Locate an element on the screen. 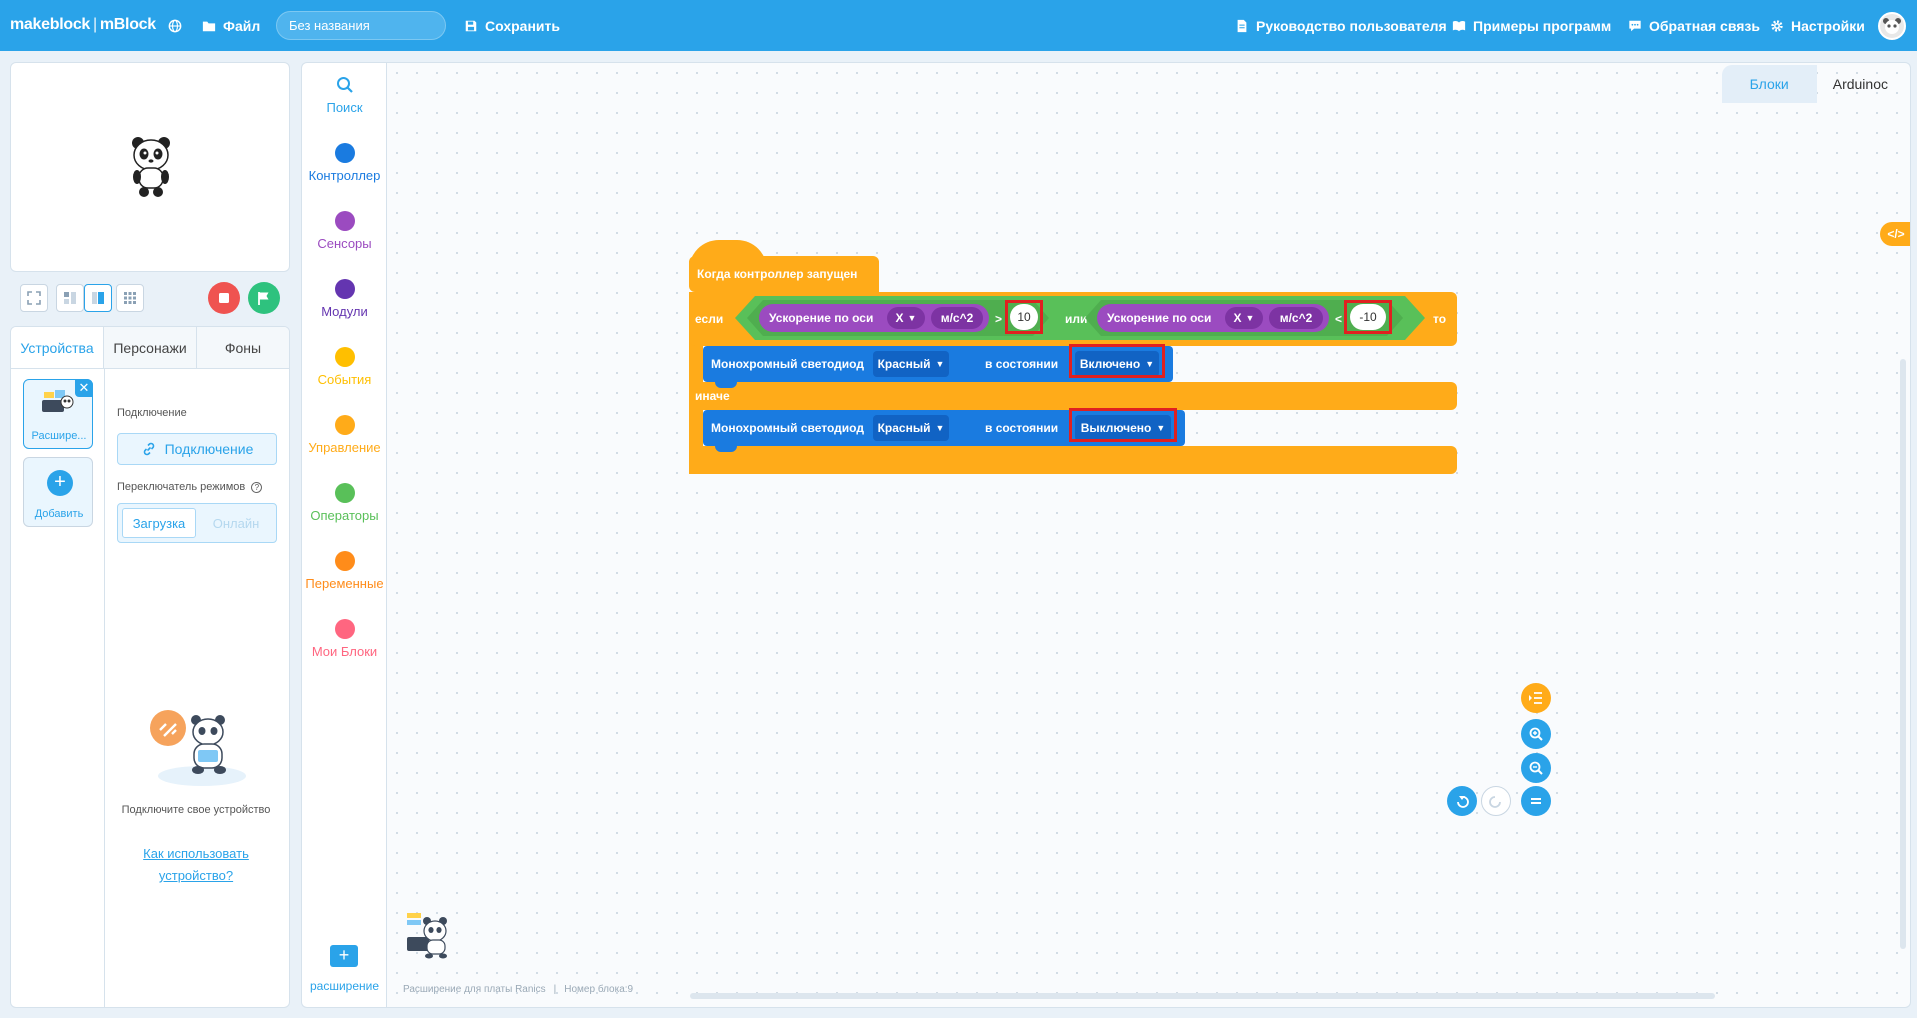 Image resolution: width=1917 pixels, height=1018 pixels. panda-connect-illustration is located at coordinates (198, 748).